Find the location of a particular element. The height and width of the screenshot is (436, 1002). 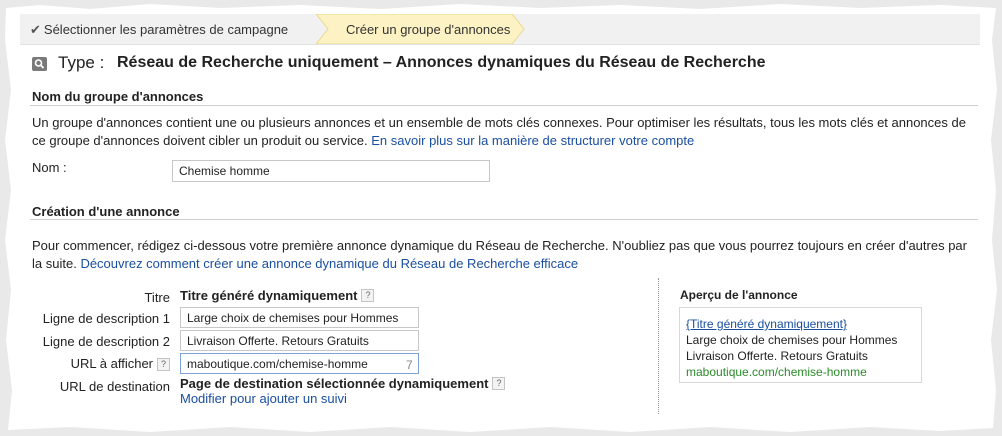

create-ad-section-heading: Création d'une annonce is located at coordinates (106, 211).